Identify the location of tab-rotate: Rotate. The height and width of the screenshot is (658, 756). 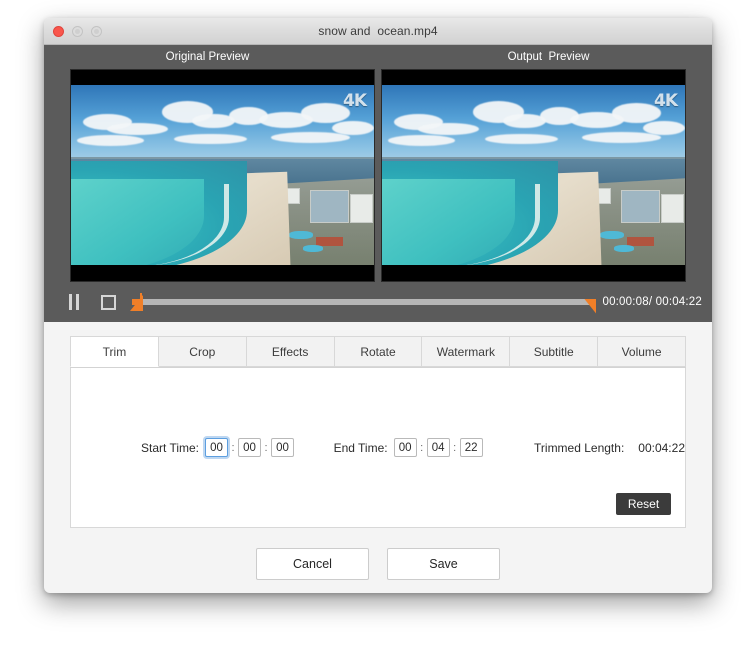
(378, 351).